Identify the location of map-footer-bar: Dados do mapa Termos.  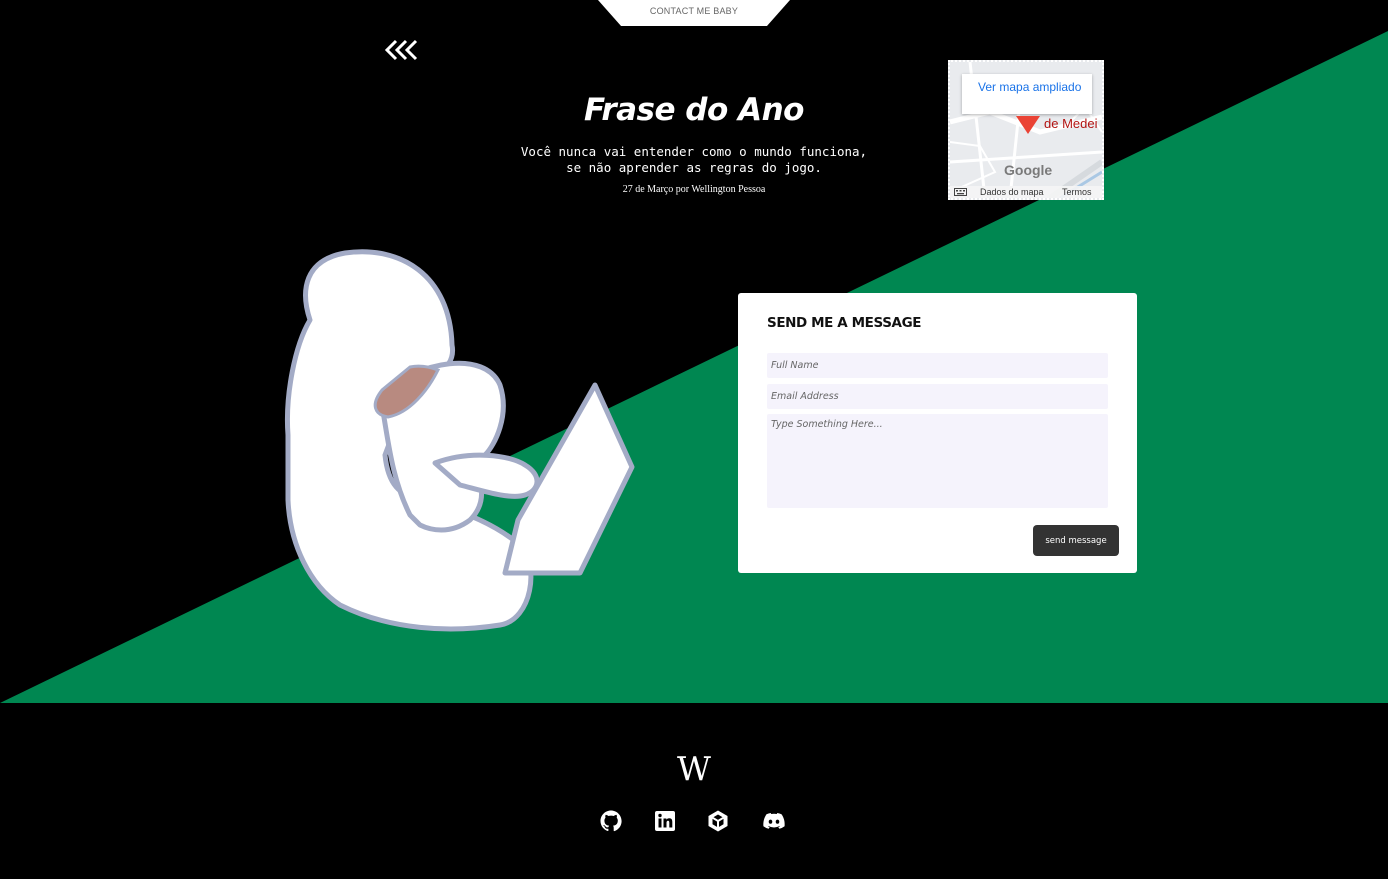
(1026, 192).